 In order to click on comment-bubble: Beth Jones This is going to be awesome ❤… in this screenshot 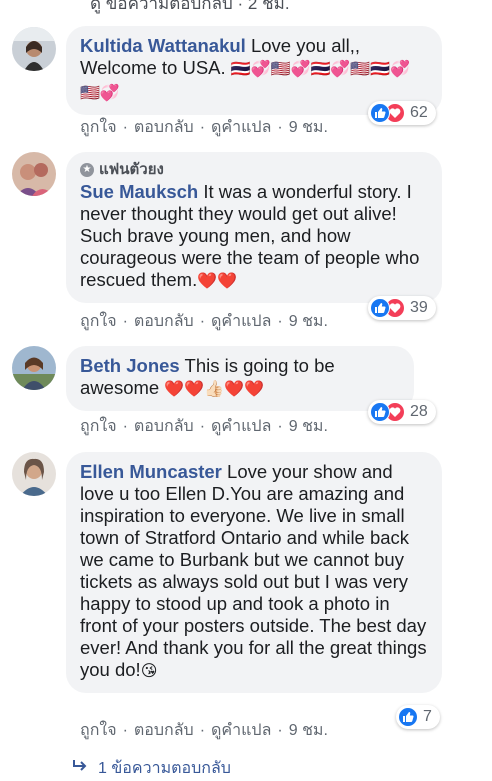, I will do `click(240, 378)`.